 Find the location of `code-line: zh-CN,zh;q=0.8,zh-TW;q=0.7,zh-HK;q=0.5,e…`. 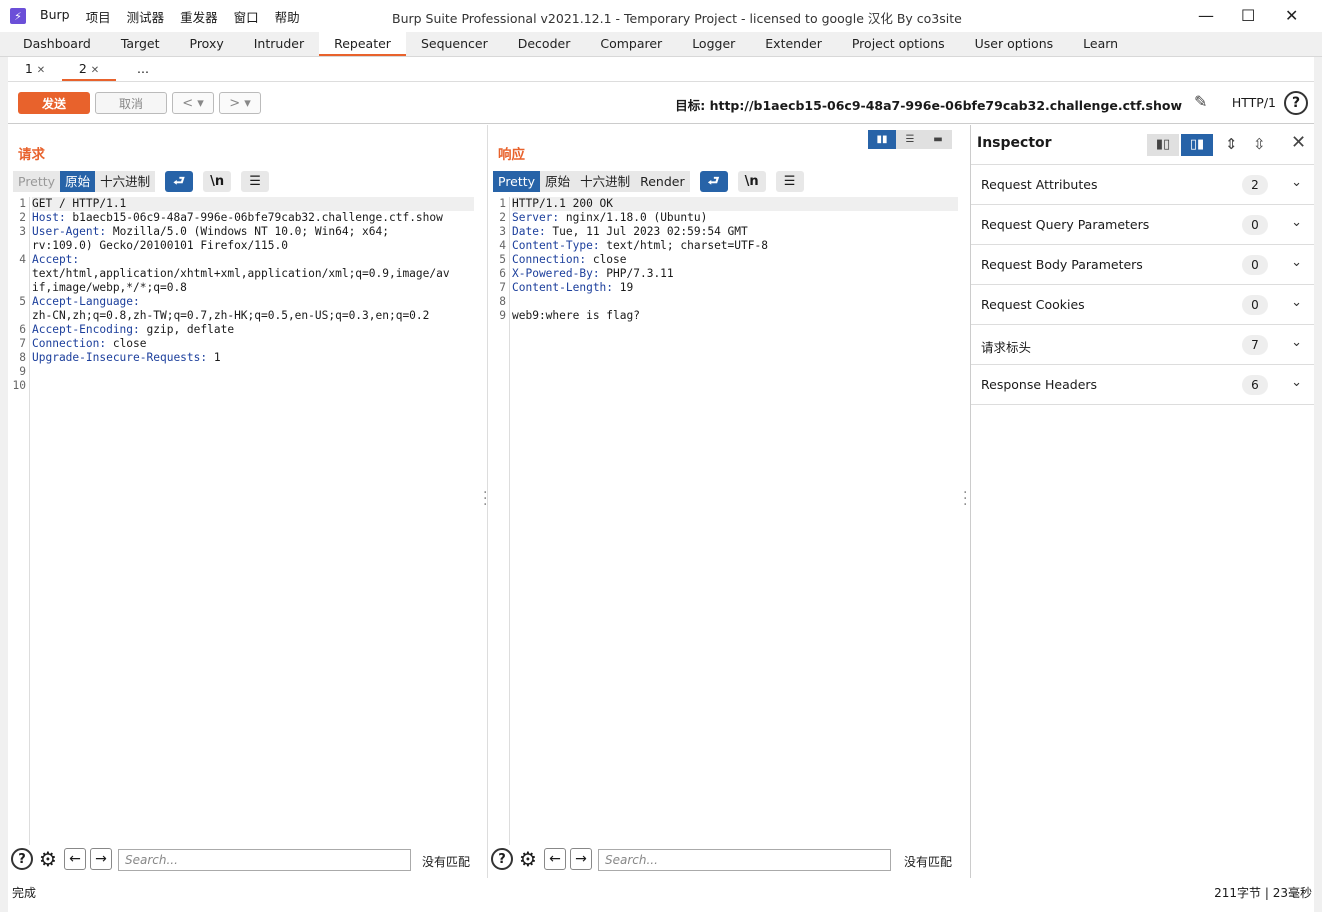

code-line: zh-CN,zh;q=0.8,zh-TW;q=0.7,zh-HK;q=0.5,e… is located at coordinates (253, 316).